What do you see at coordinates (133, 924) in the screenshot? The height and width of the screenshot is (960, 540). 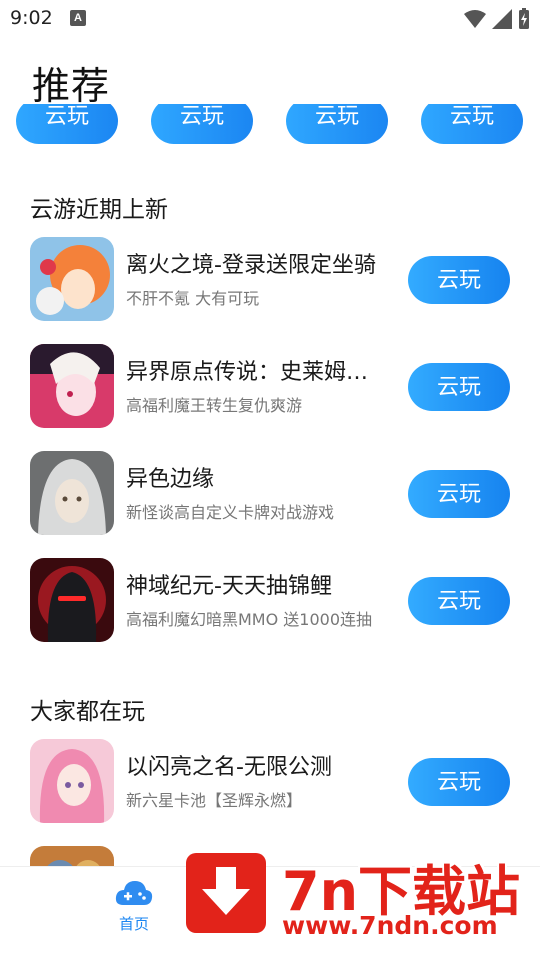 I see `nav-home-label: 首页` at bounding box center [133, 924].